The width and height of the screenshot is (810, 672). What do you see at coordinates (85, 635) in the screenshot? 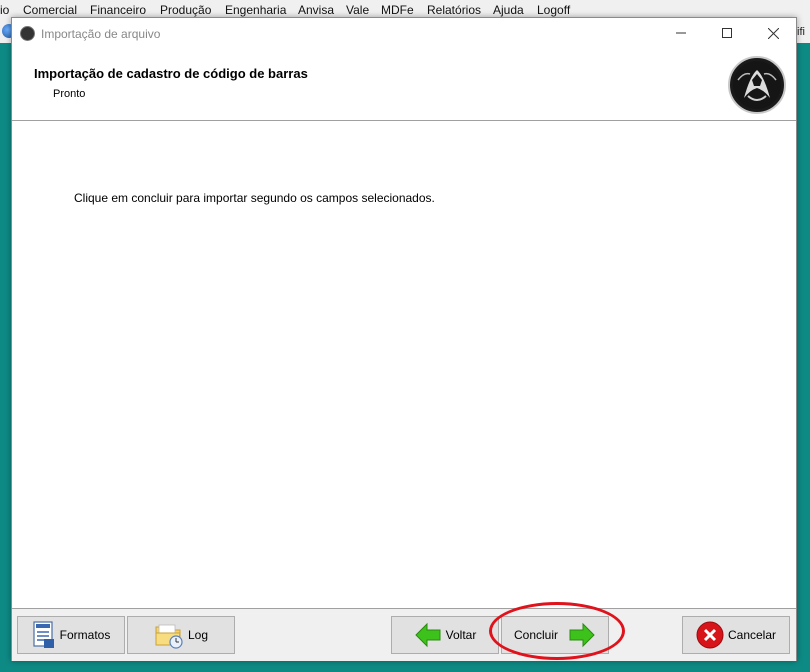
I see `formatos-label: Formatos` at bounding box center [85, 635].